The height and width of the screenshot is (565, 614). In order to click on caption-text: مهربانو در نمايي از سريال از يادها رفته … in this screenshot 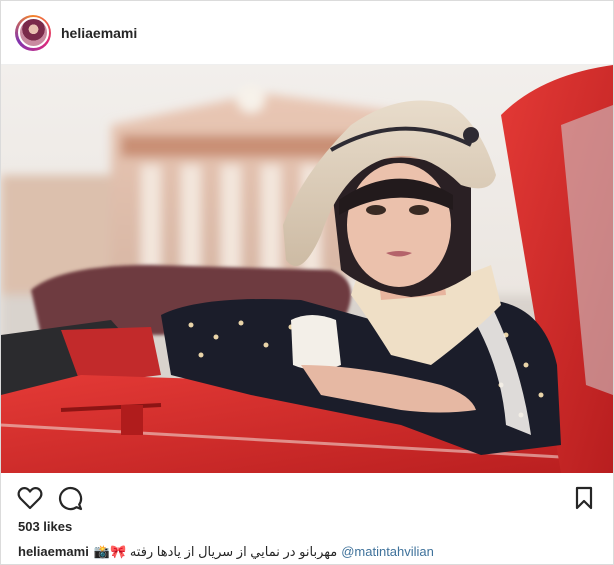, I will do `click(215, 551)`.